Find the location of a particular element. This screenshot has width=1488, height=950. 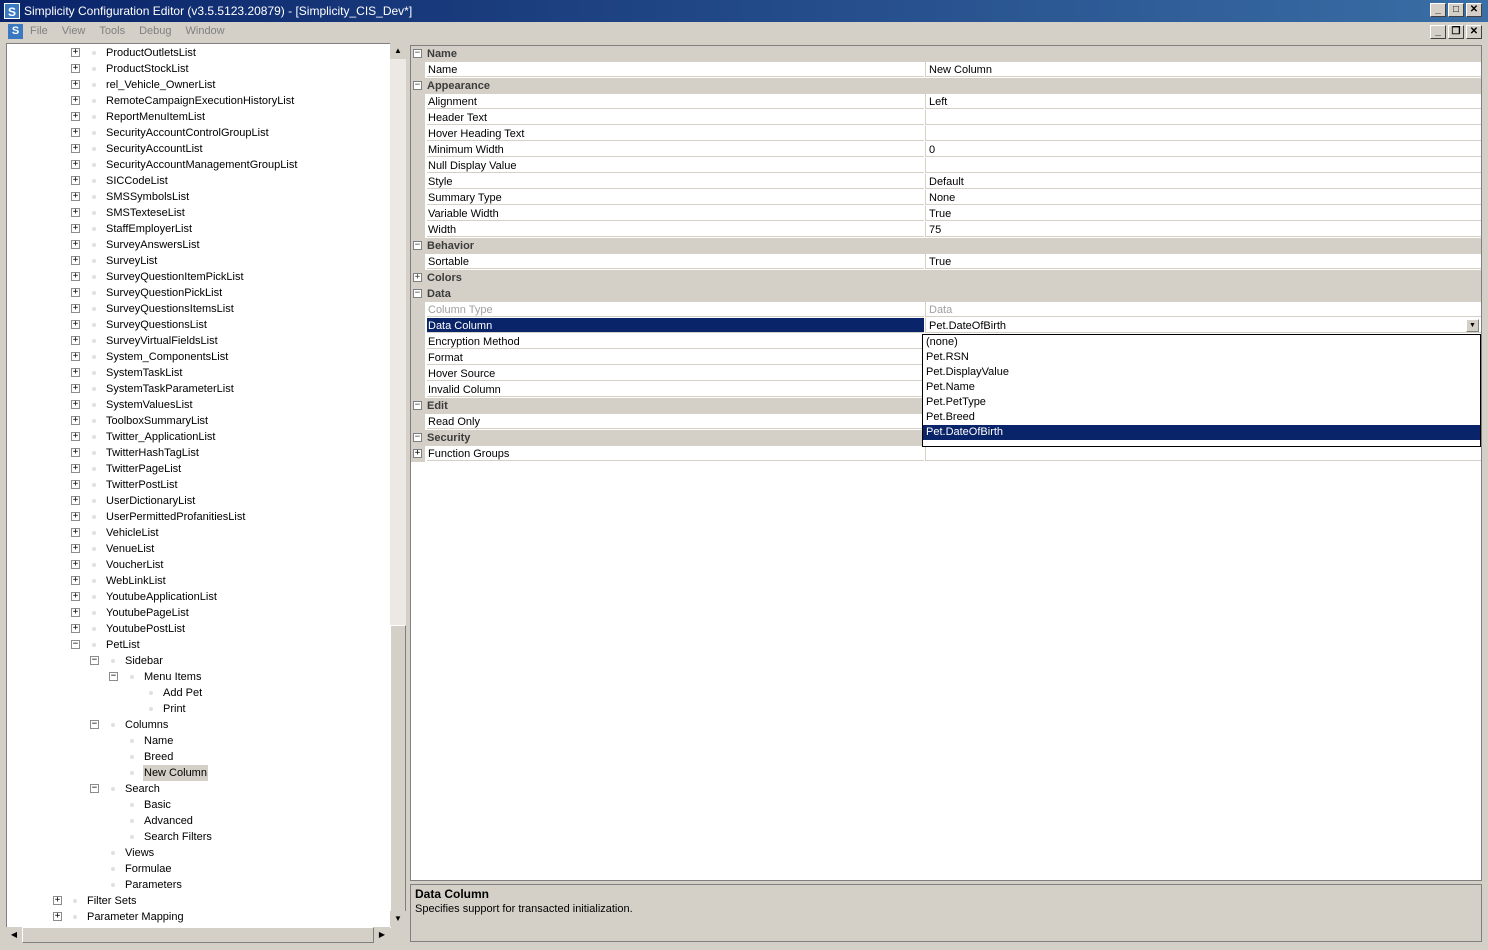

mdi-child-icon: S is located at coordinates (15, 31).